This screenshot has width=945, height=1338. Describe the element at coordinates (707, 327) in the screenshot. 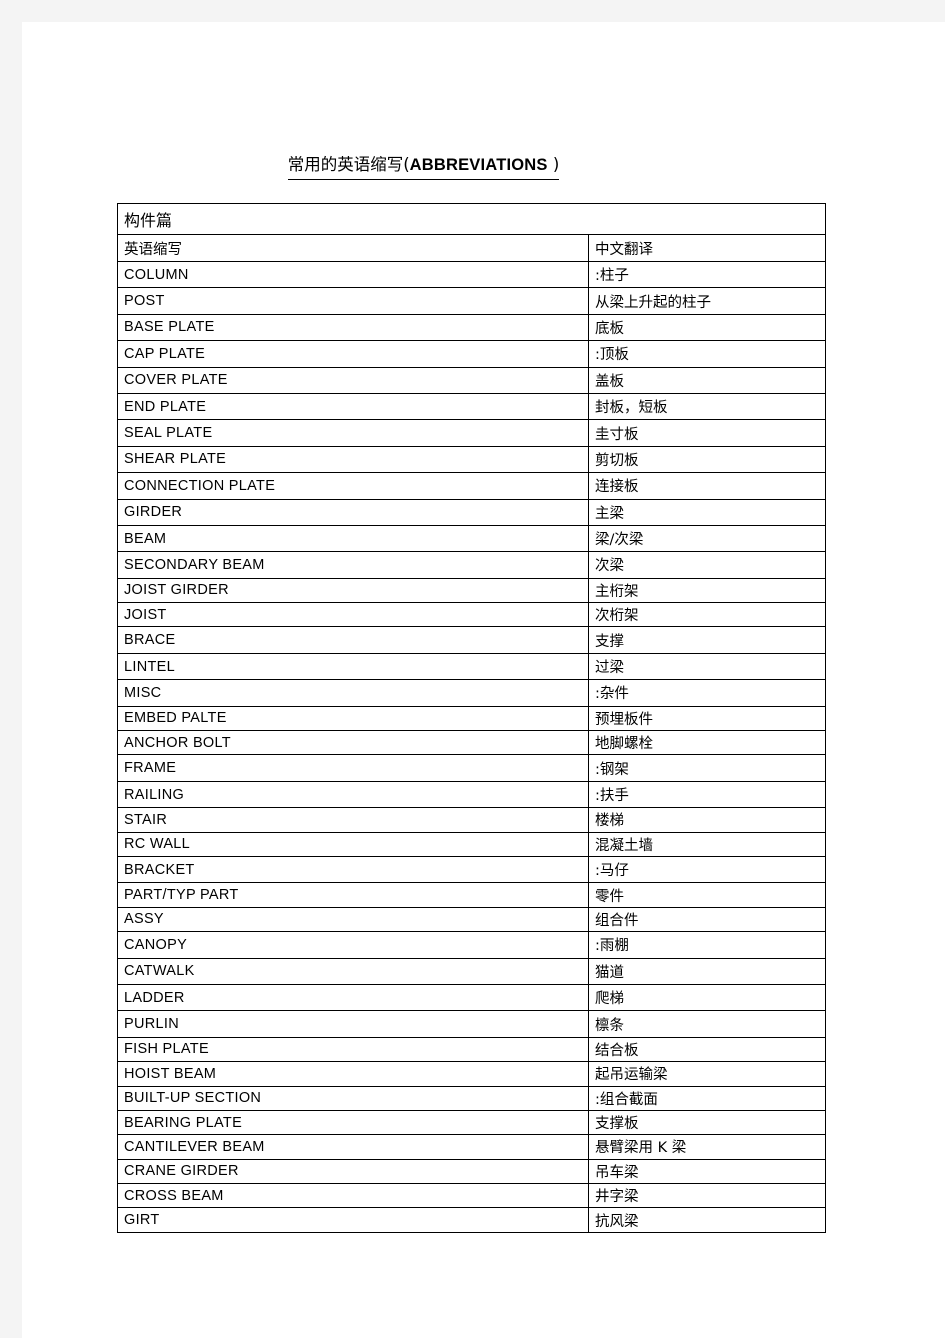

I see `cell-chinese-translation: 底板` at that location.